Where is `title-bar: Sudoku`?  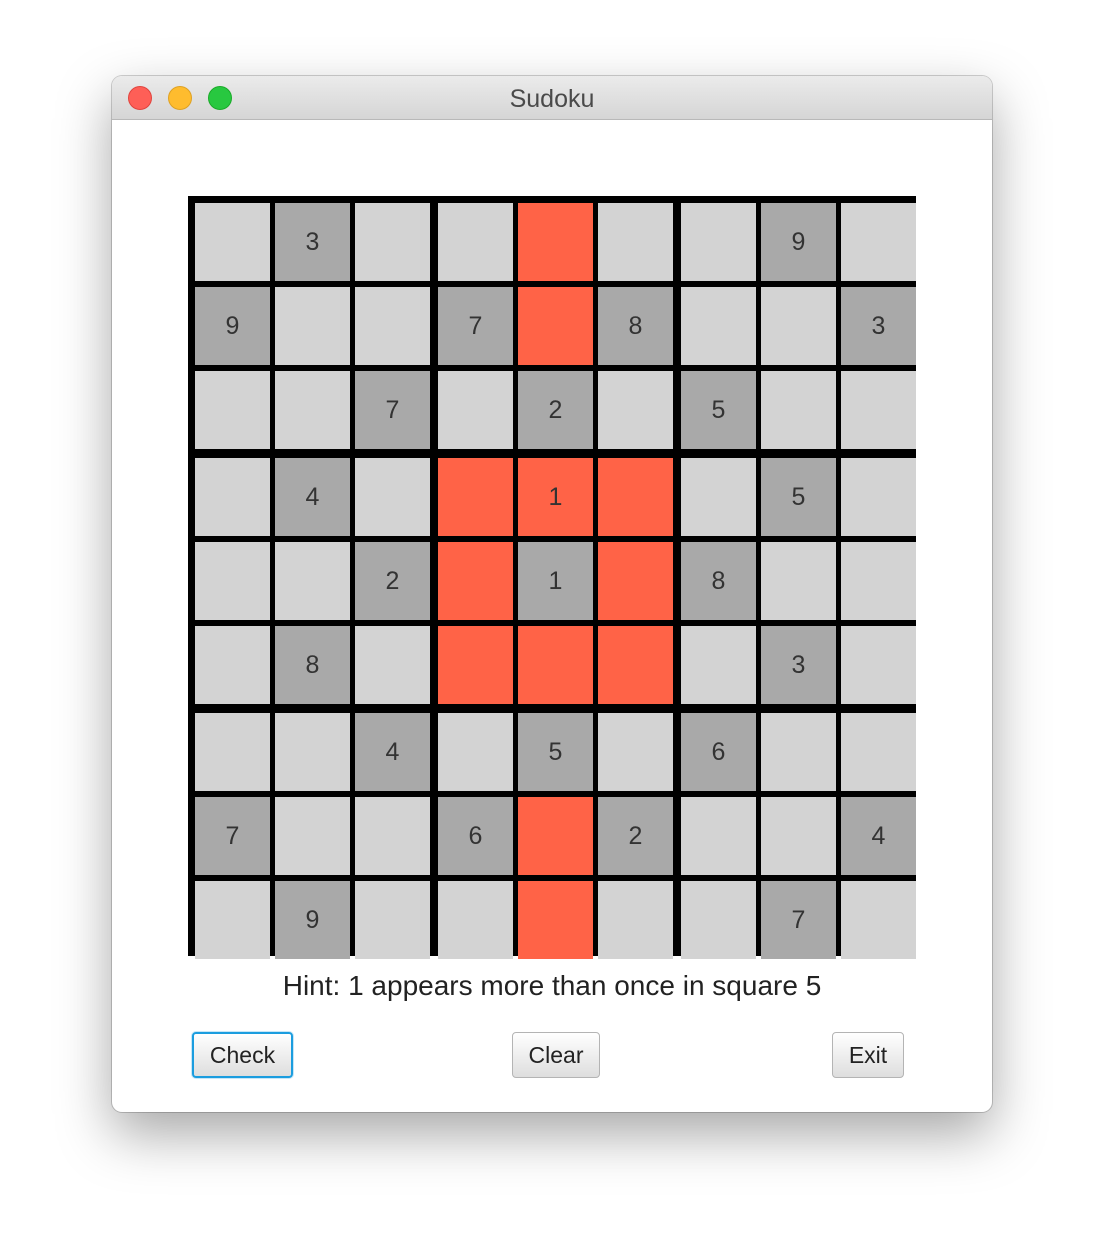
title-bar: Sudoku is located at coordinates (552, 98).